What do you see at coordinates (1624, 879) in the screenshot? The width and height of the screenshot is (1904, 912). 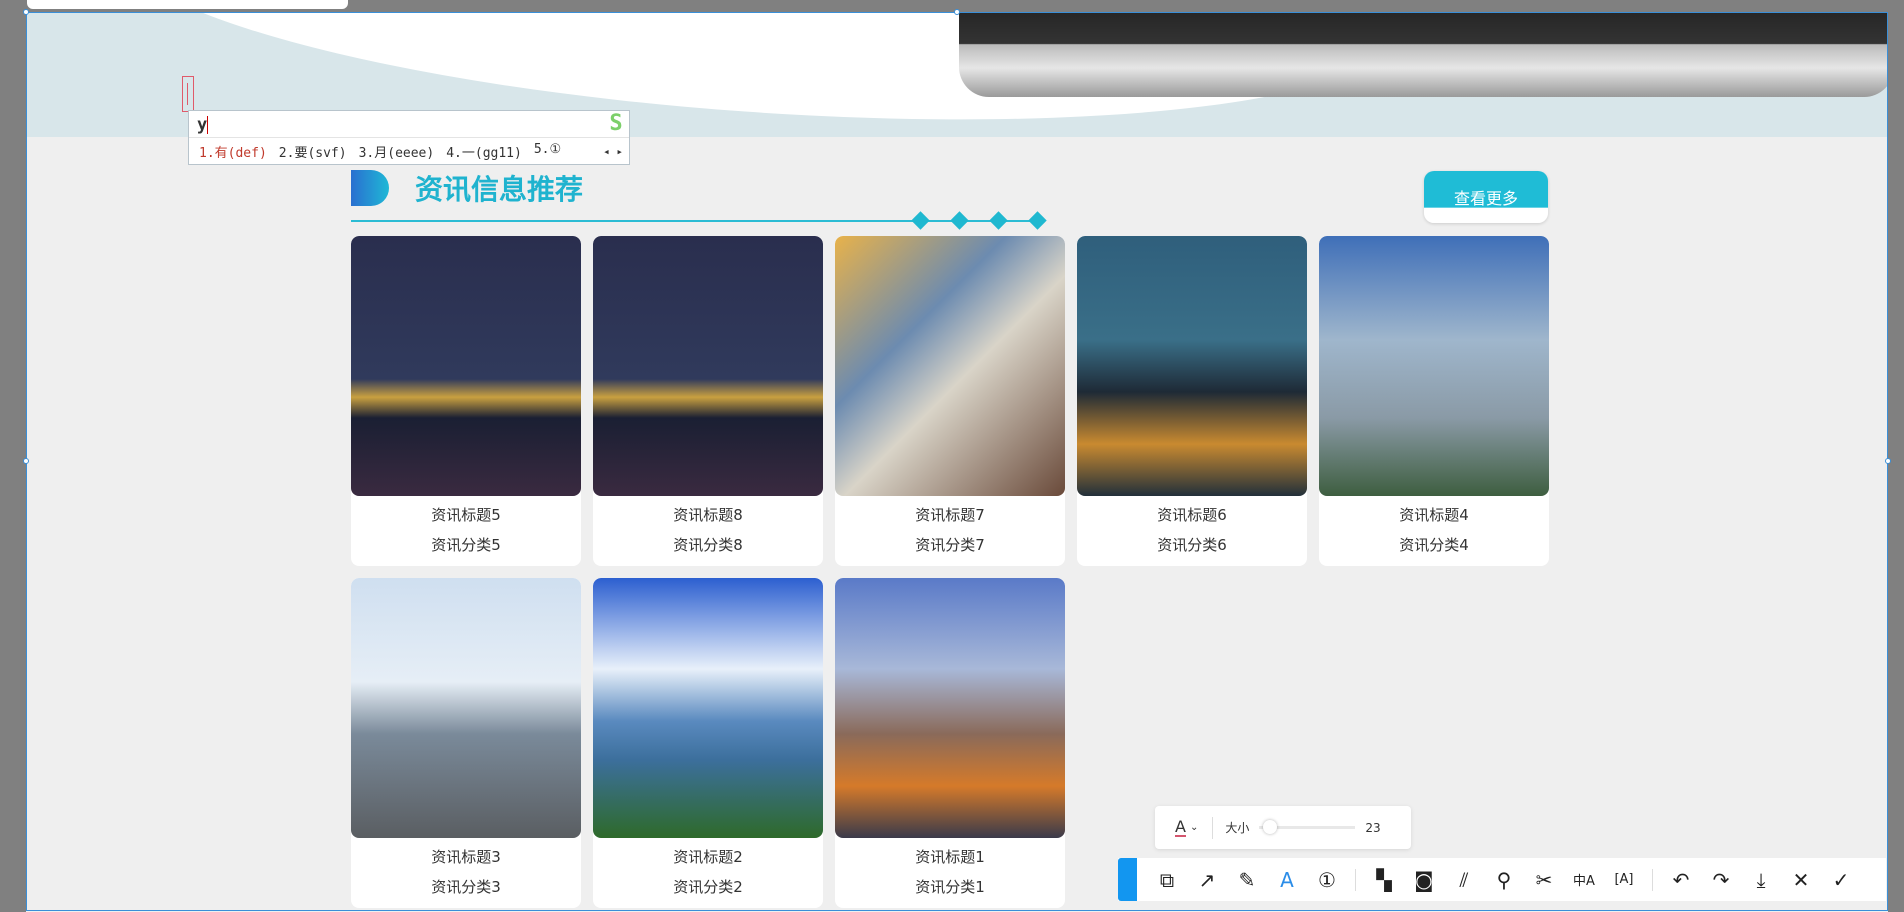 I see `ocr-icon: [A]` at bounding box center [1624, 879].